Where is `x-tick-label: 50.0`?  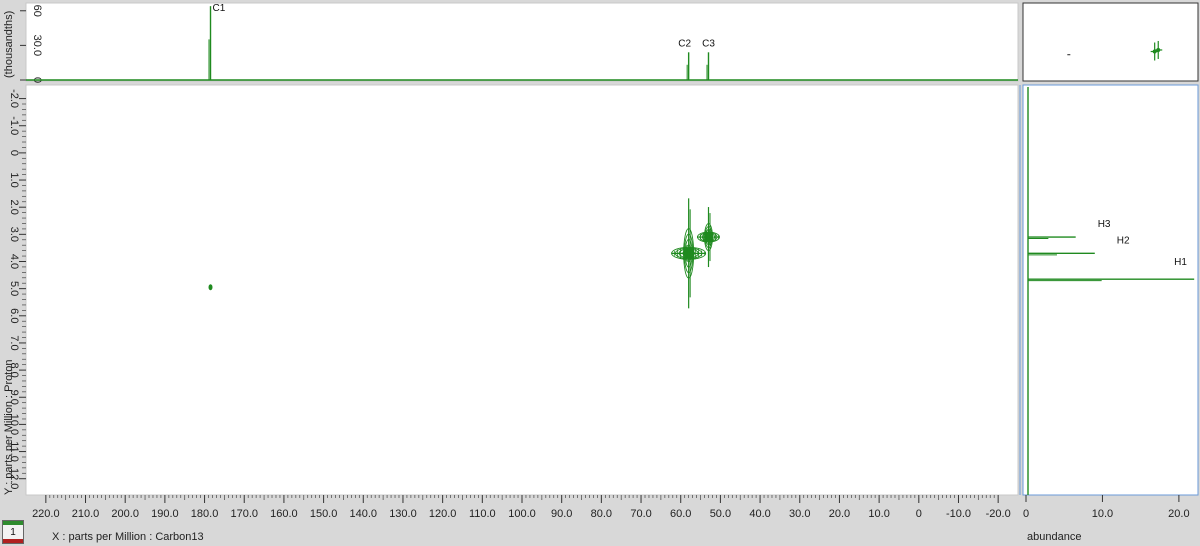 x-tick-label: 50.0 is located at coordinates (720, 514).